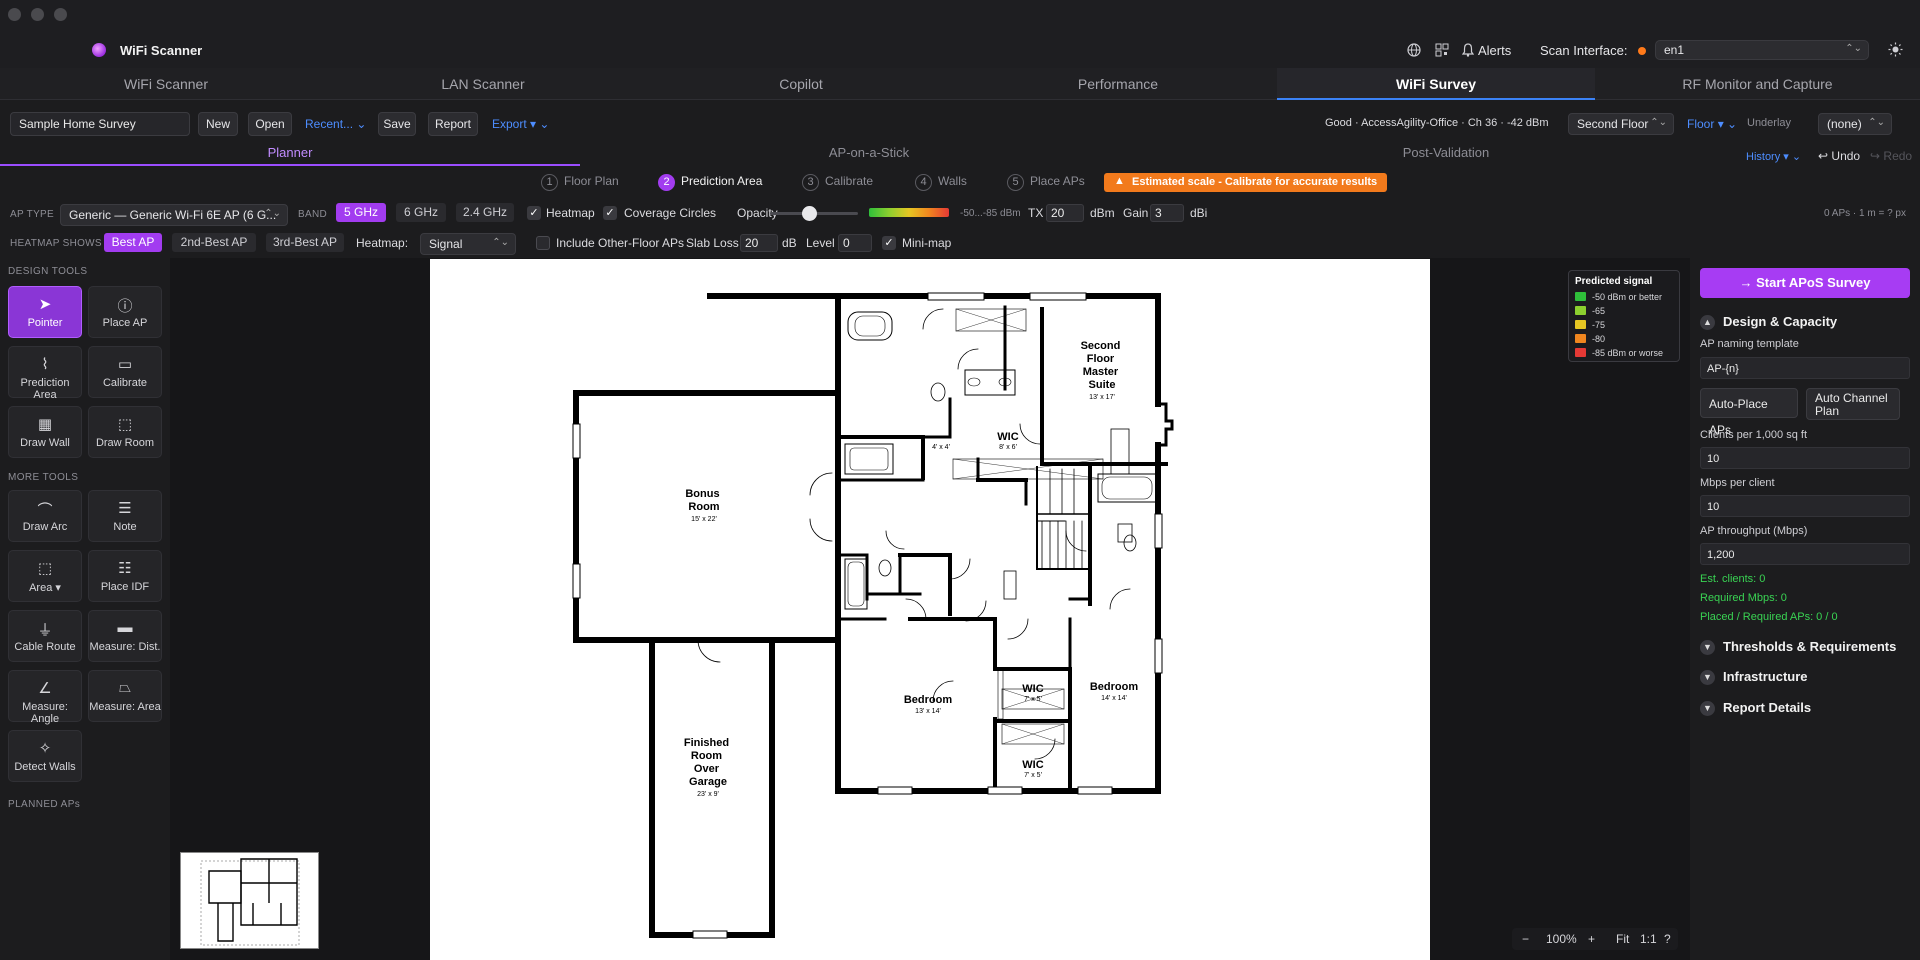 This screenshot has height=960, width=1920. Describe the element at coordinates (1436, 84) in the screenshot. I see `tab-wifi-survey: WiFi Survey` at that location.